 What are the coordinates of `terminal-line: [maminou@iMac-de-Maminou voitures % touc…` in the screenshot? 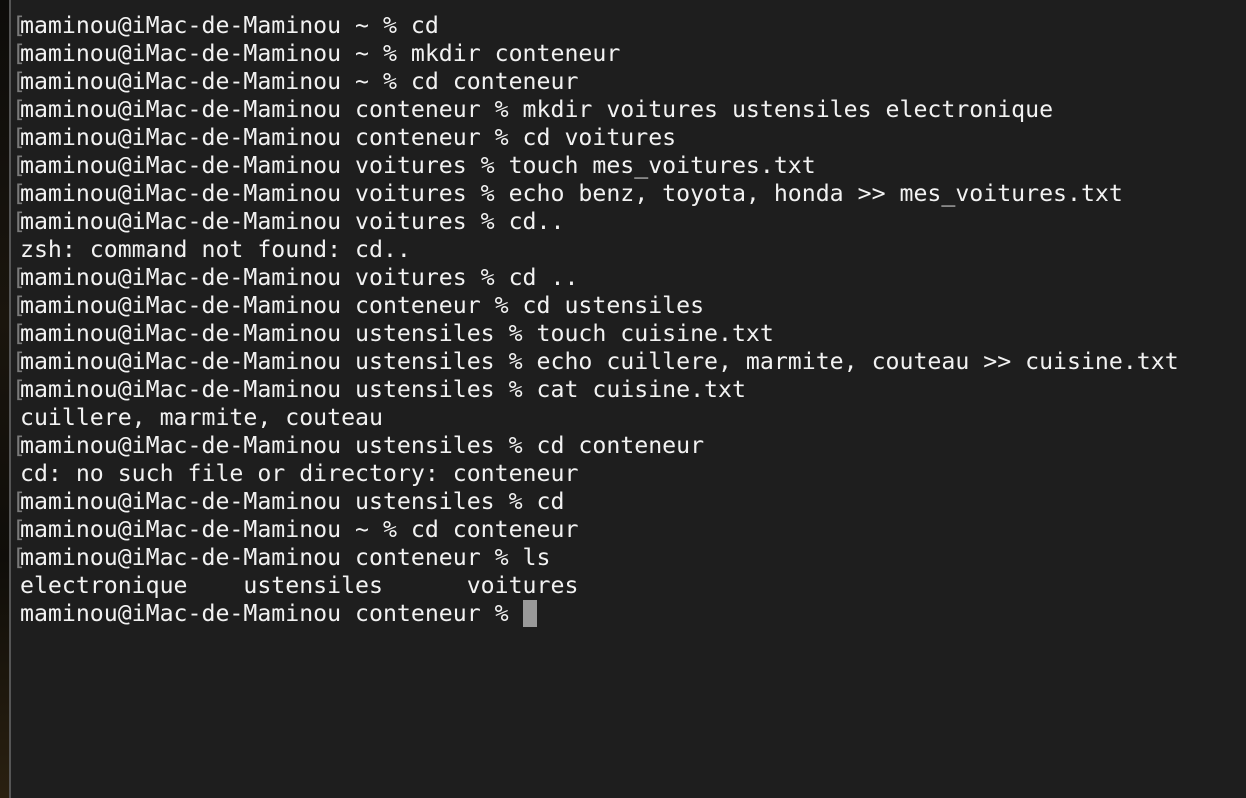 It's located at (628, 166).